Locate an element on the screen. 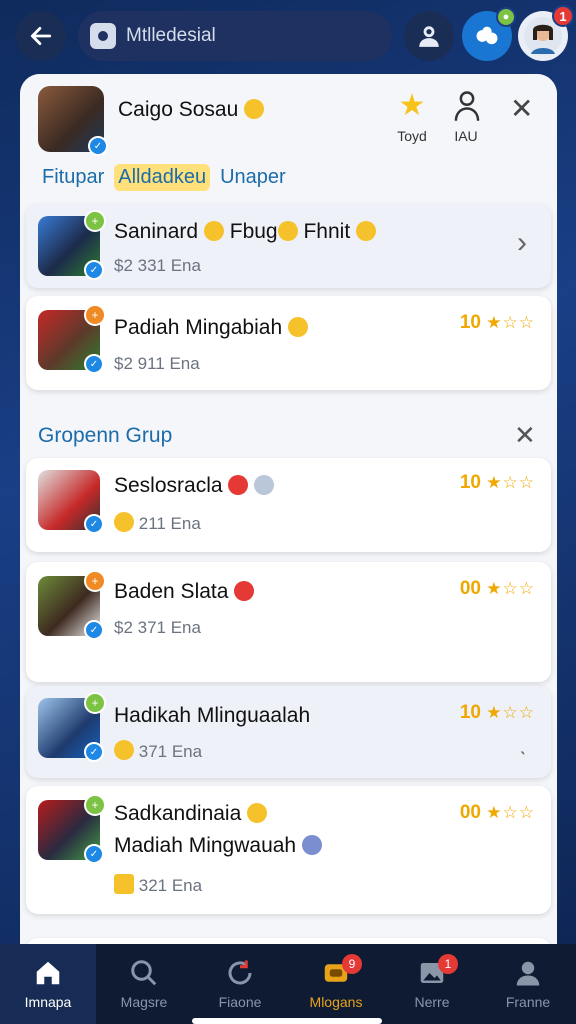 The width and height of the screenshot is (576, 1024). profile-name: Caigo Sosau is located at coordinates (191, 110).